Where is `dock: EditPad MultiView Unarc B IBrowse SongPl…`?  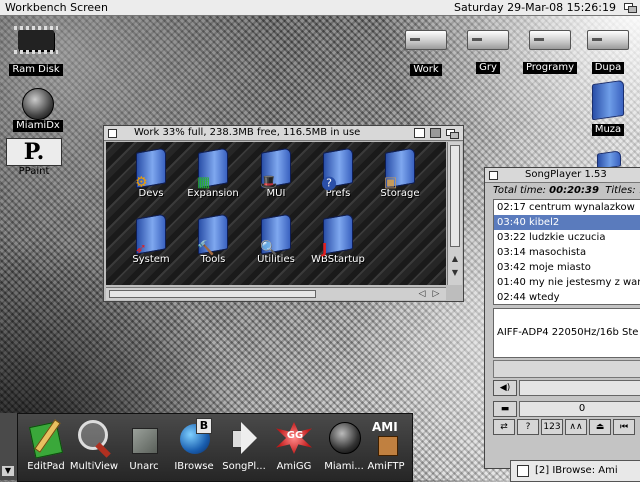 dock: EditPad MultiView Unarc B IBrowse SongPl… is located at coordinates (215, 447).